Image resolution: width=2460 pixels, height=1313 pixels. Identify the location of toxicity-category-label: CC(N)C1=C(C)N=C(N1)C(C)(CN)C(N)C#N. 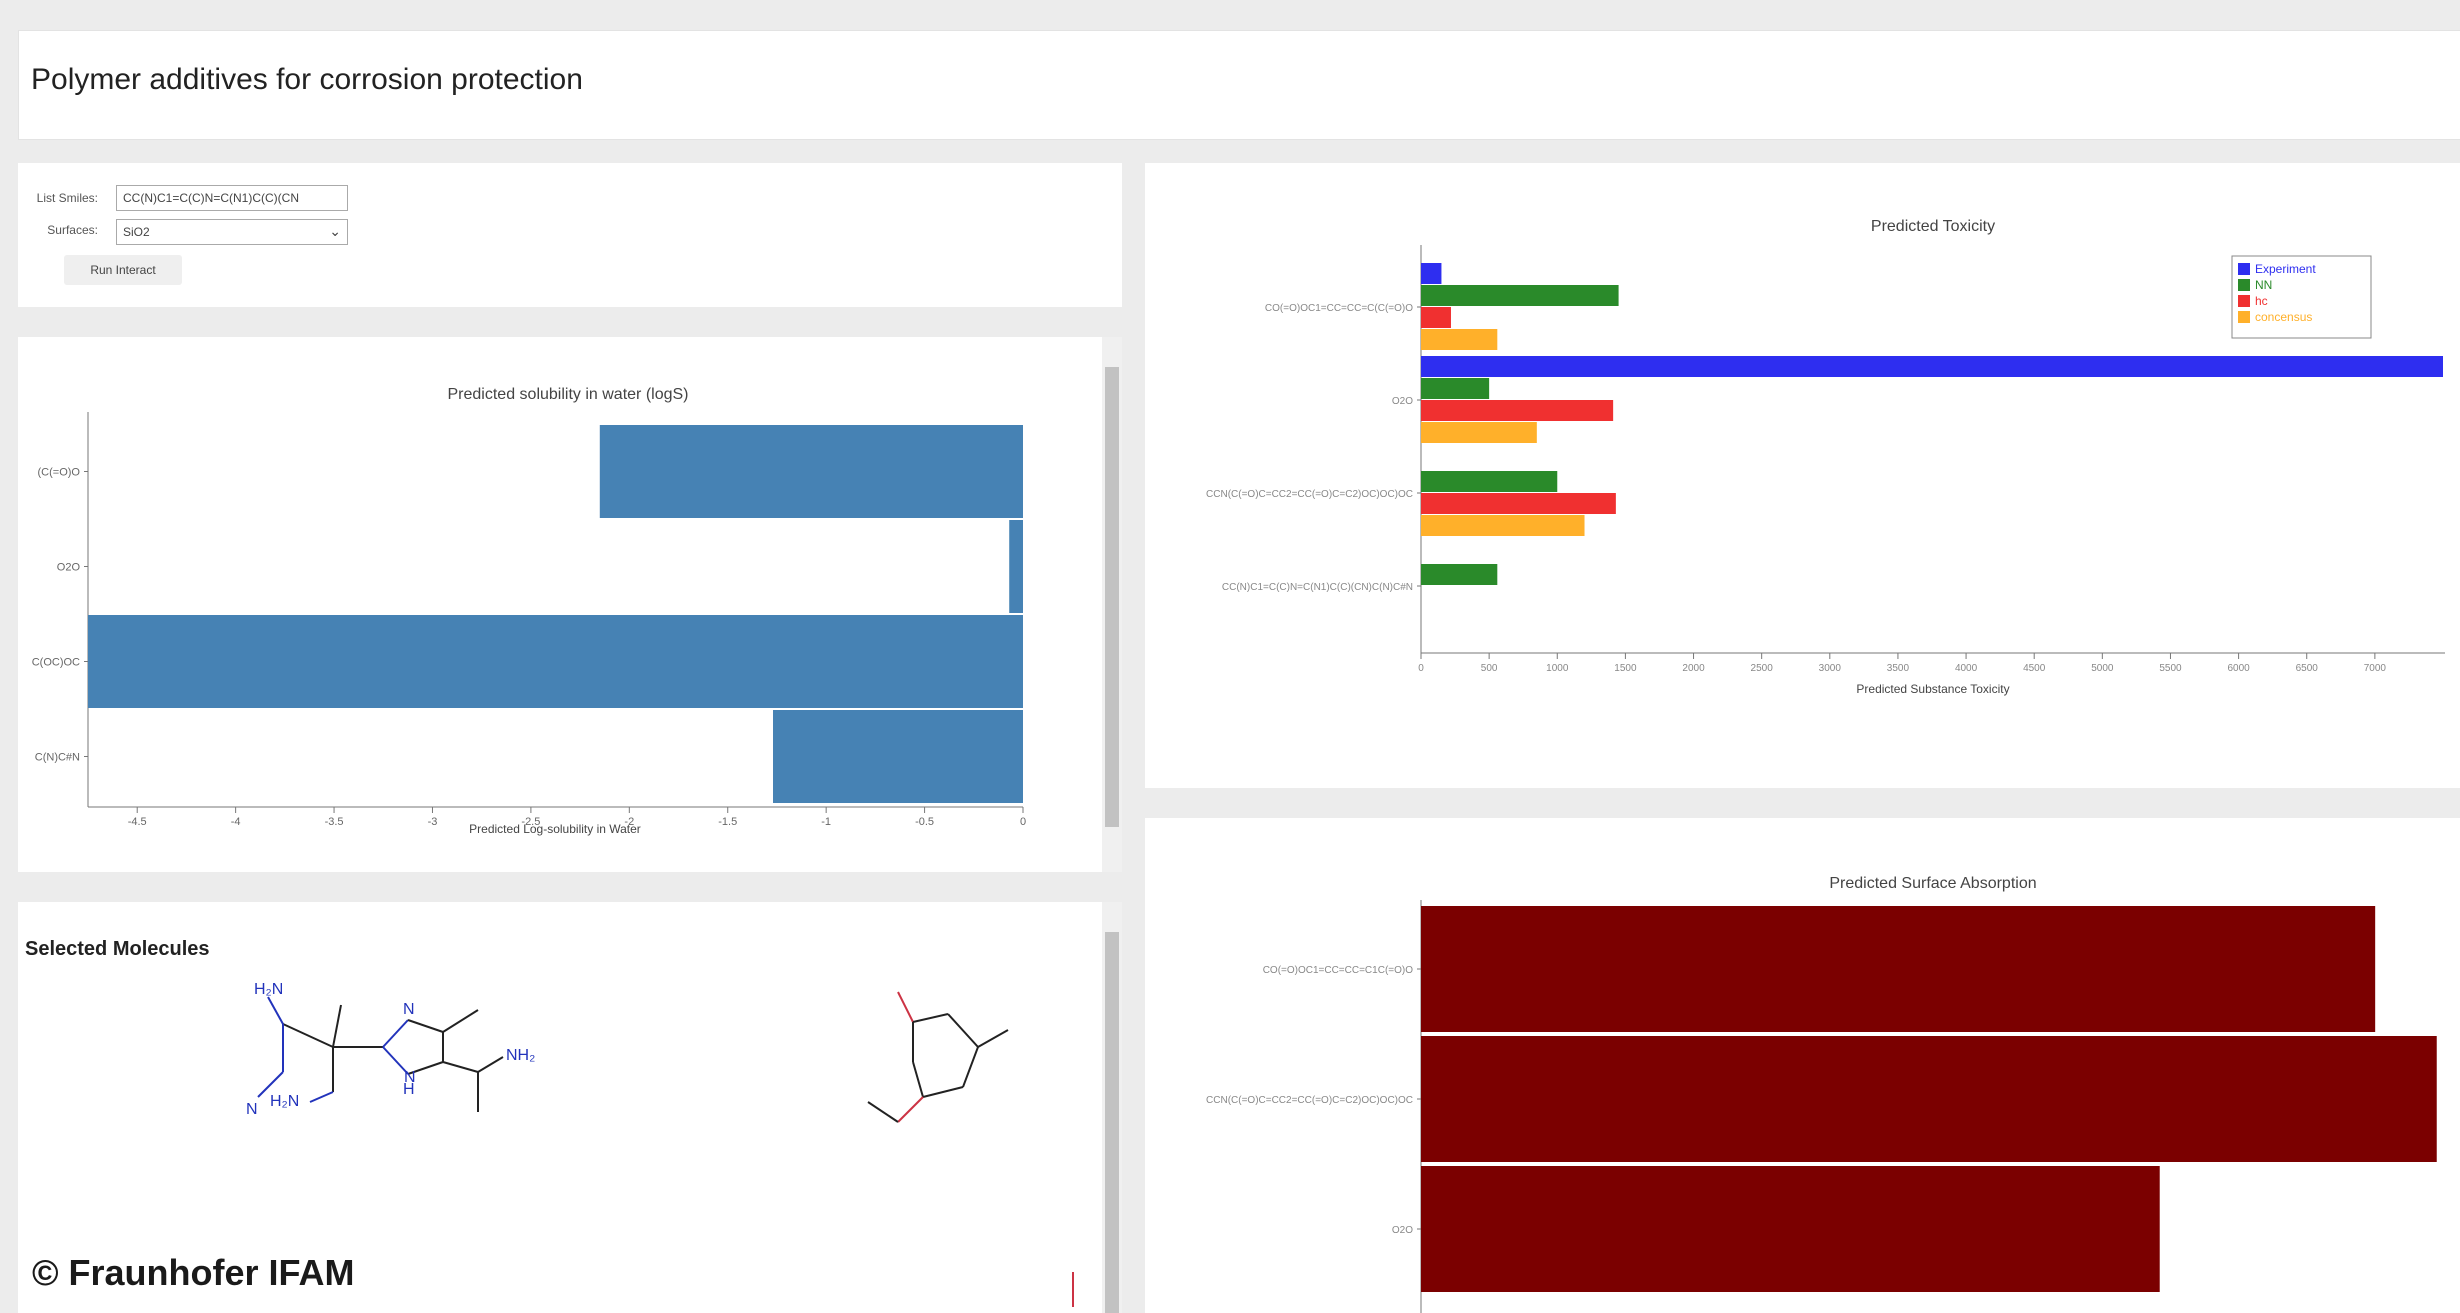
(1317, 587).